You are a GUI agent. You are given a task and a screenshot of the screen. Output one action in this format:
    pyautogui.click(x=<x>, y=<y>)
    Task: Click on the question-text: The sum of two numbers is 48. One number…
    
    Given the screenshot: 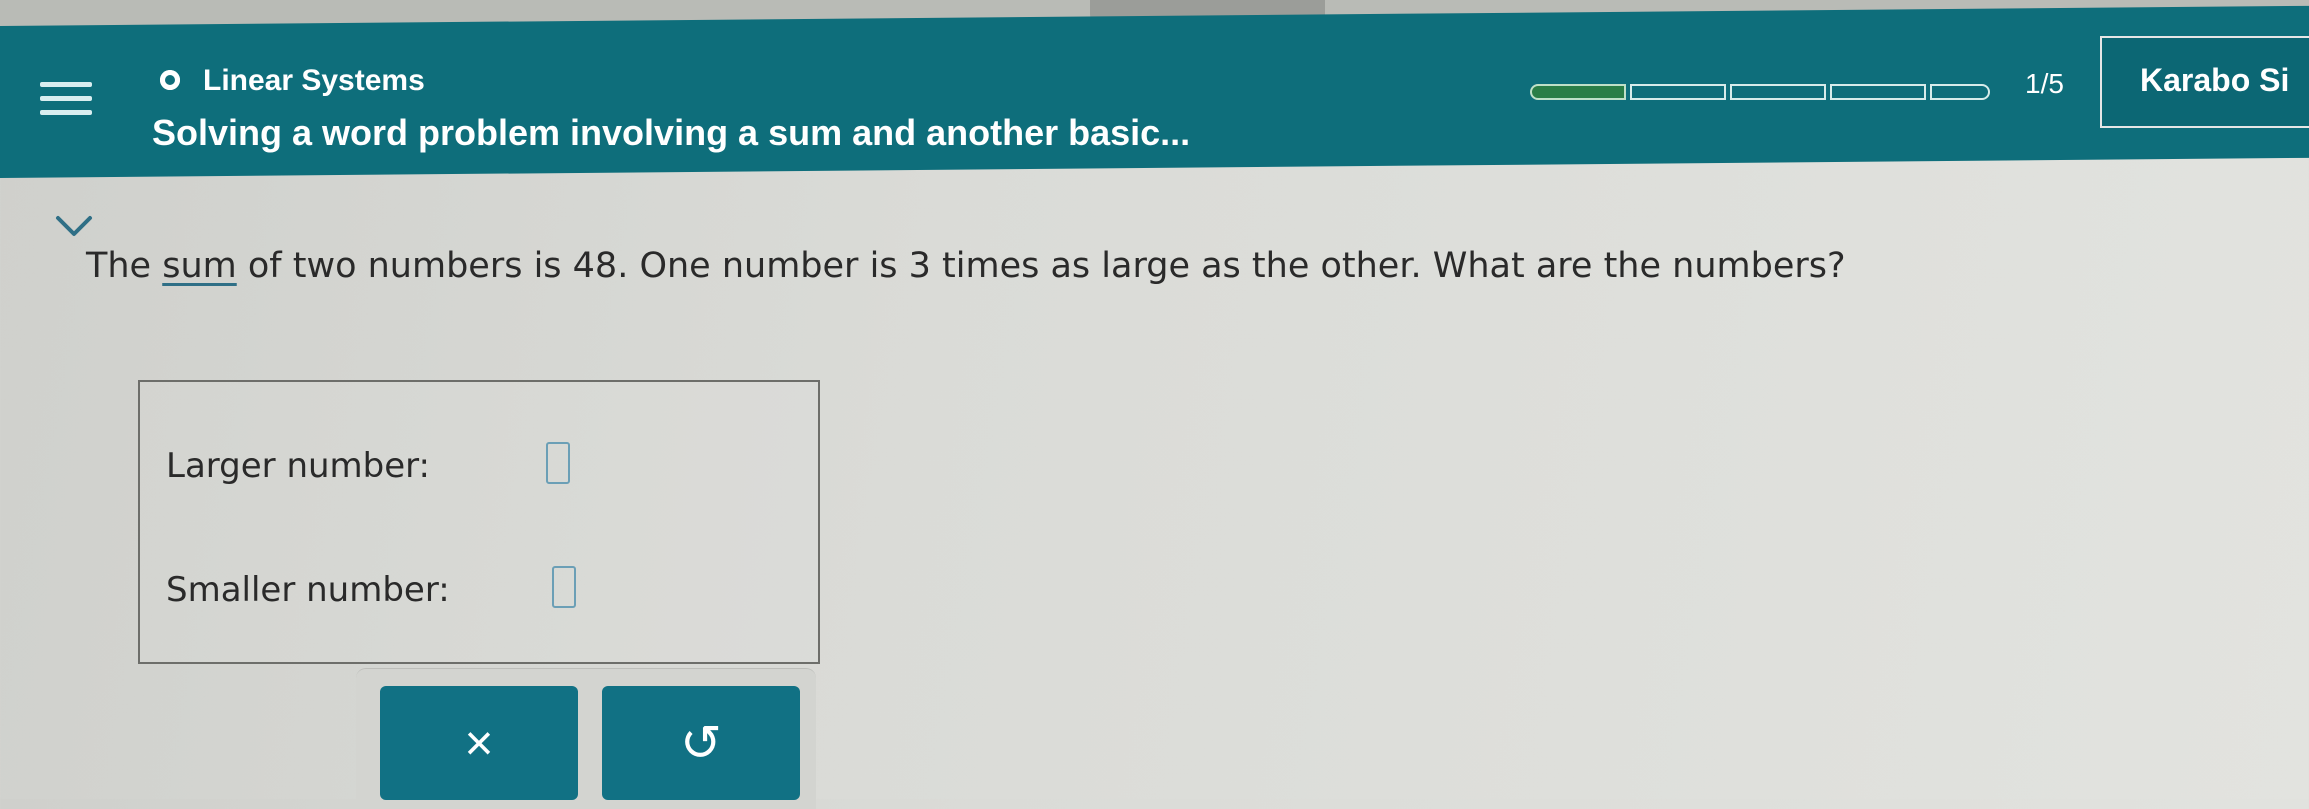 What is the action you would take?
    pyautogui.click(x=966, y=266)
    